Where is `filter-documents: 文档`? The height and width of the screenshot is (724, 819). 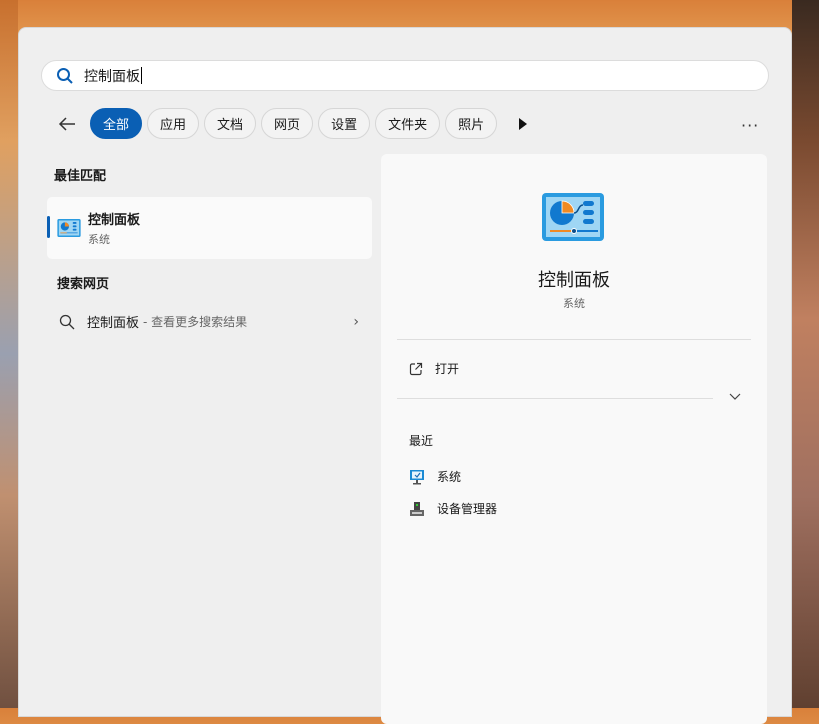
filter-documents: 文档 is located at coordinates (230, 123).